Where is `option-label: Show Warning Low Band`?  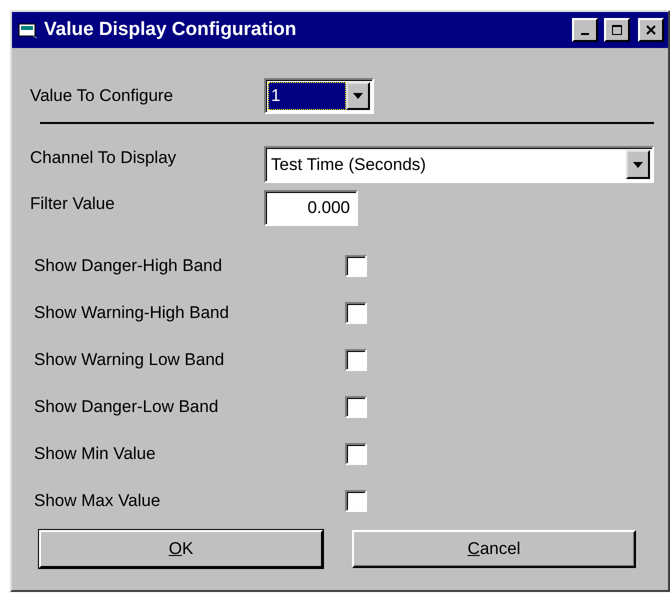 option-label: Show Warning Low Band is located at coordinates (130, 360).